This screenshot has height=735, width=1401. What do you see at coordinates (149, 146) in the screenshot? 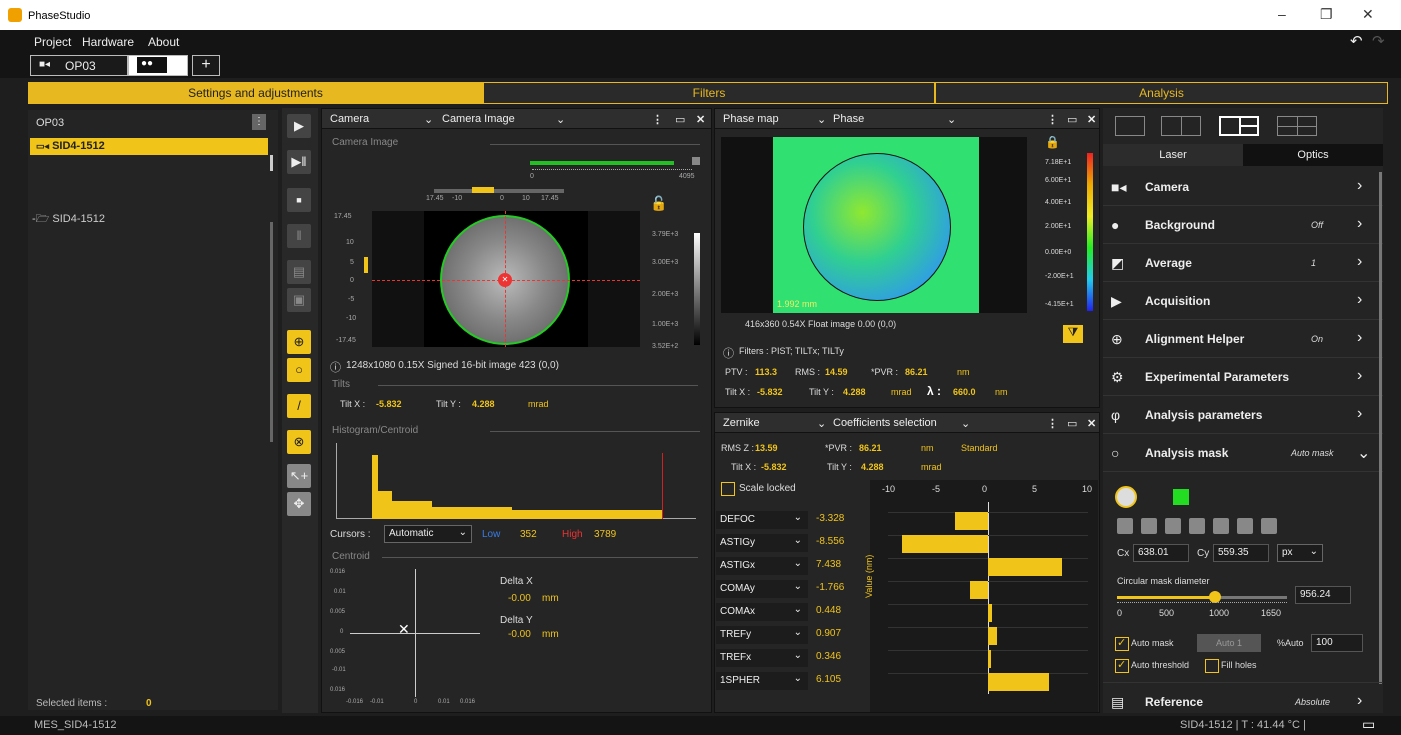
I see `selected-device: ▭◂ SID4-1512` at bounding box center [149, 146].